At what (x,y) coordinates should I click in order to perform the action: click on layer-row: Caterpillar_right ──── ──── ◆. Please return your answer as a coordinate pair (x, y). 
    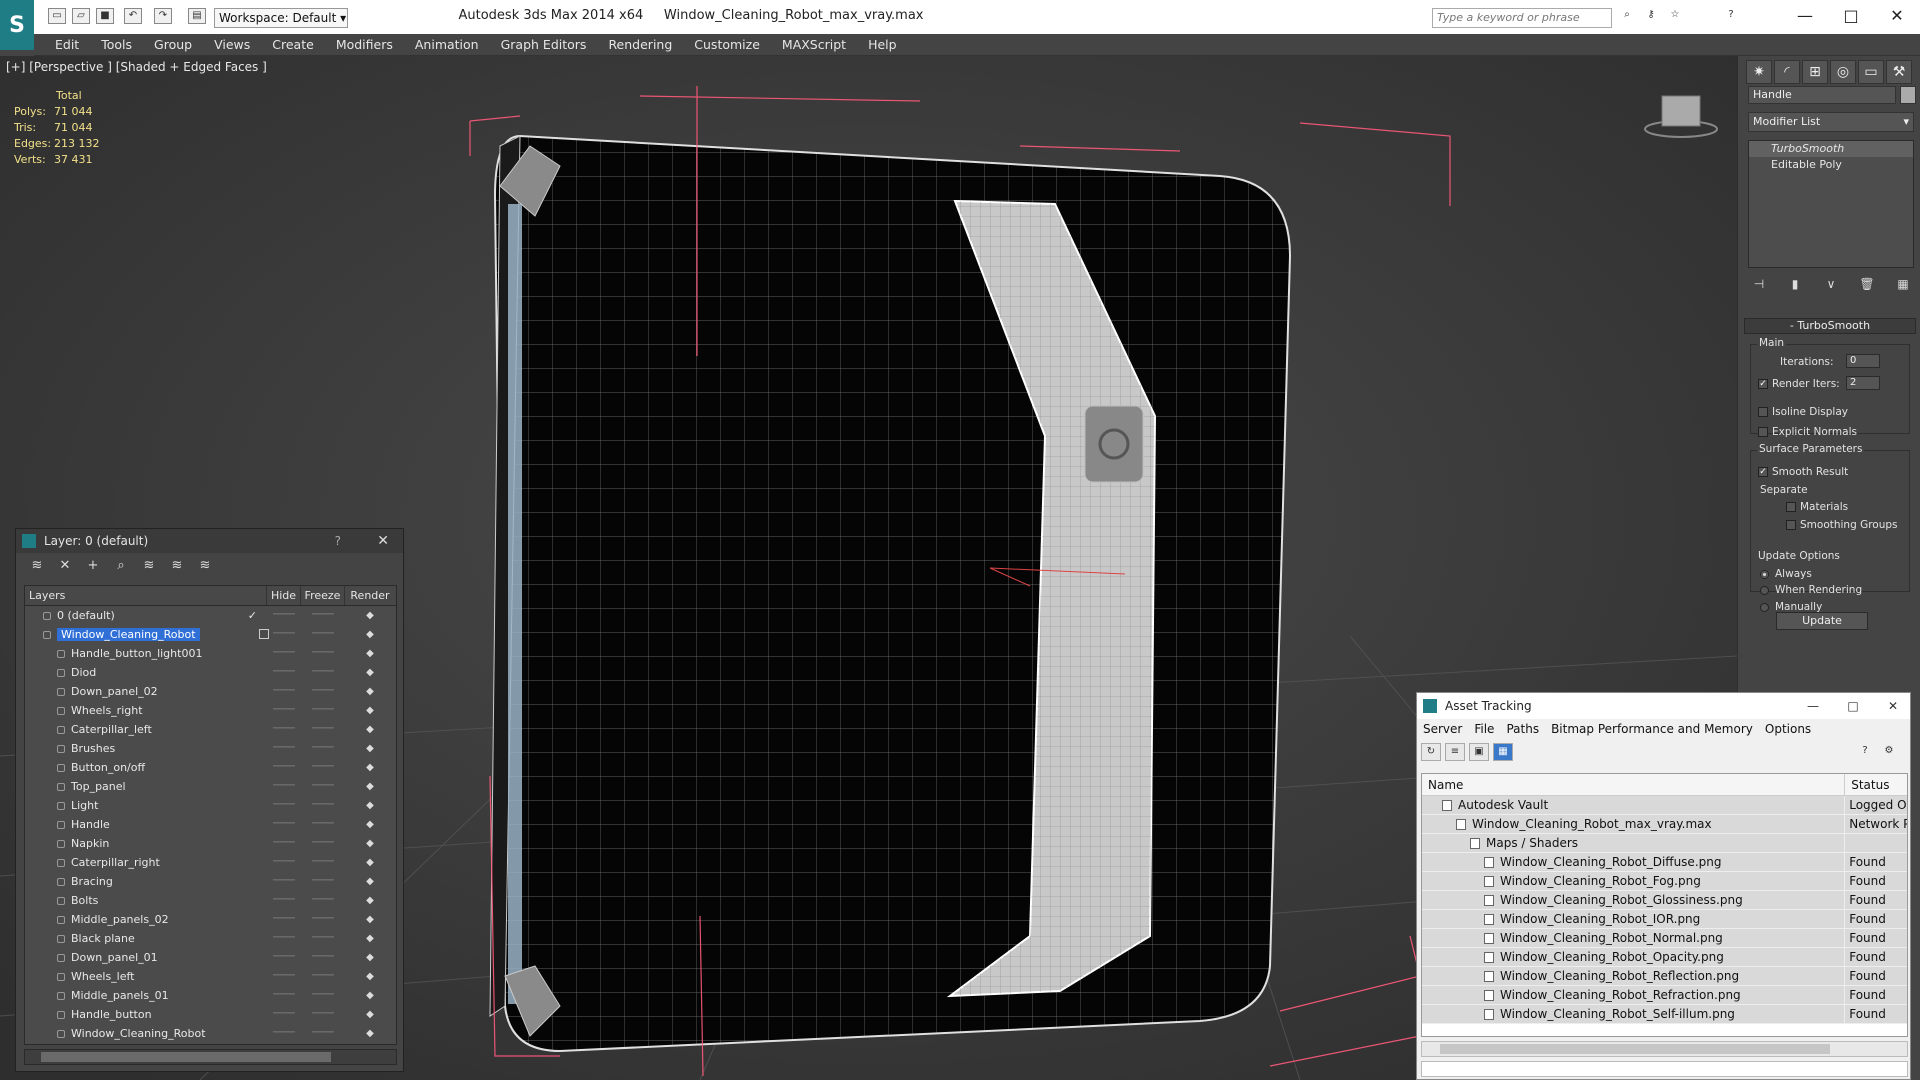
    Looking at the image, I should click on (210, 862).